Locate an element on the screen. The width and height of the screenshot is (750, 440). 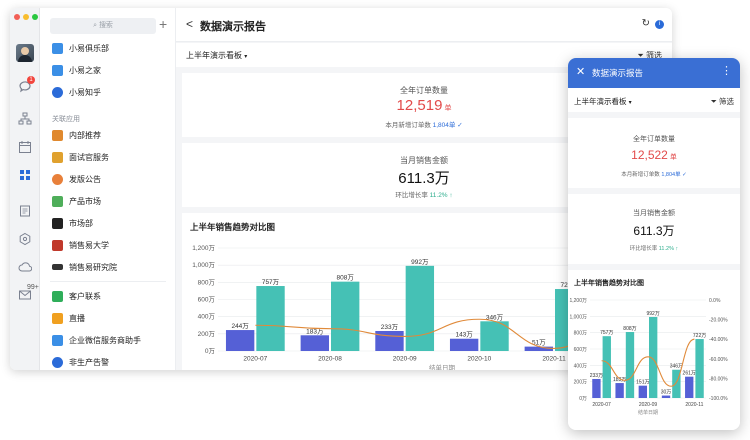
search-input: ⌕ 搜索 is located at coordinates (103, 26).